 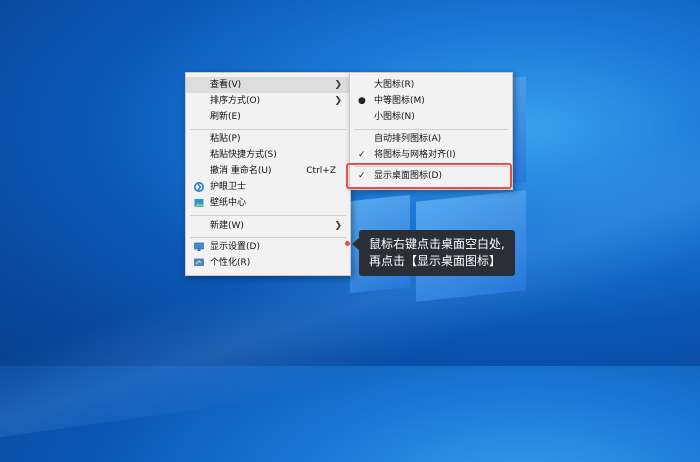 I want to click on instruction-callout: 鼠标右键点击桌面空白处, 再点击【显示桌面图标】, so click(x=437, y=253).